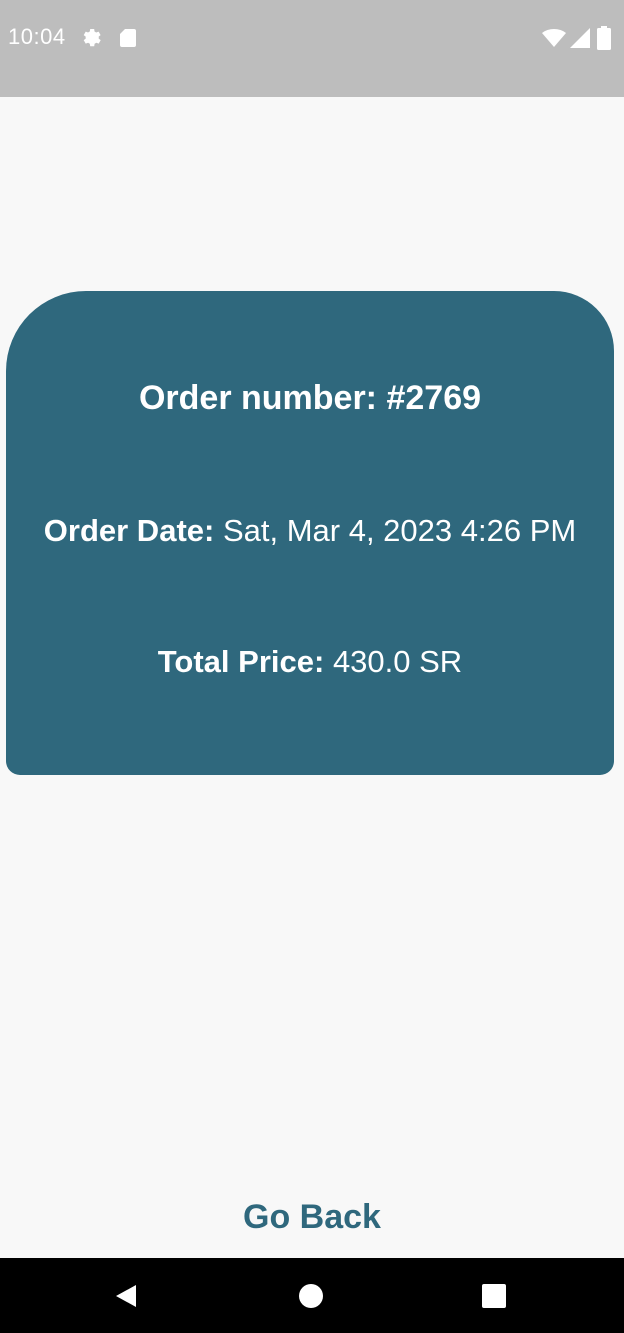 The width and height of the screenshot is (624, 1333). I want to click on total-price-value: 430.0 SR, so click(397, 661).